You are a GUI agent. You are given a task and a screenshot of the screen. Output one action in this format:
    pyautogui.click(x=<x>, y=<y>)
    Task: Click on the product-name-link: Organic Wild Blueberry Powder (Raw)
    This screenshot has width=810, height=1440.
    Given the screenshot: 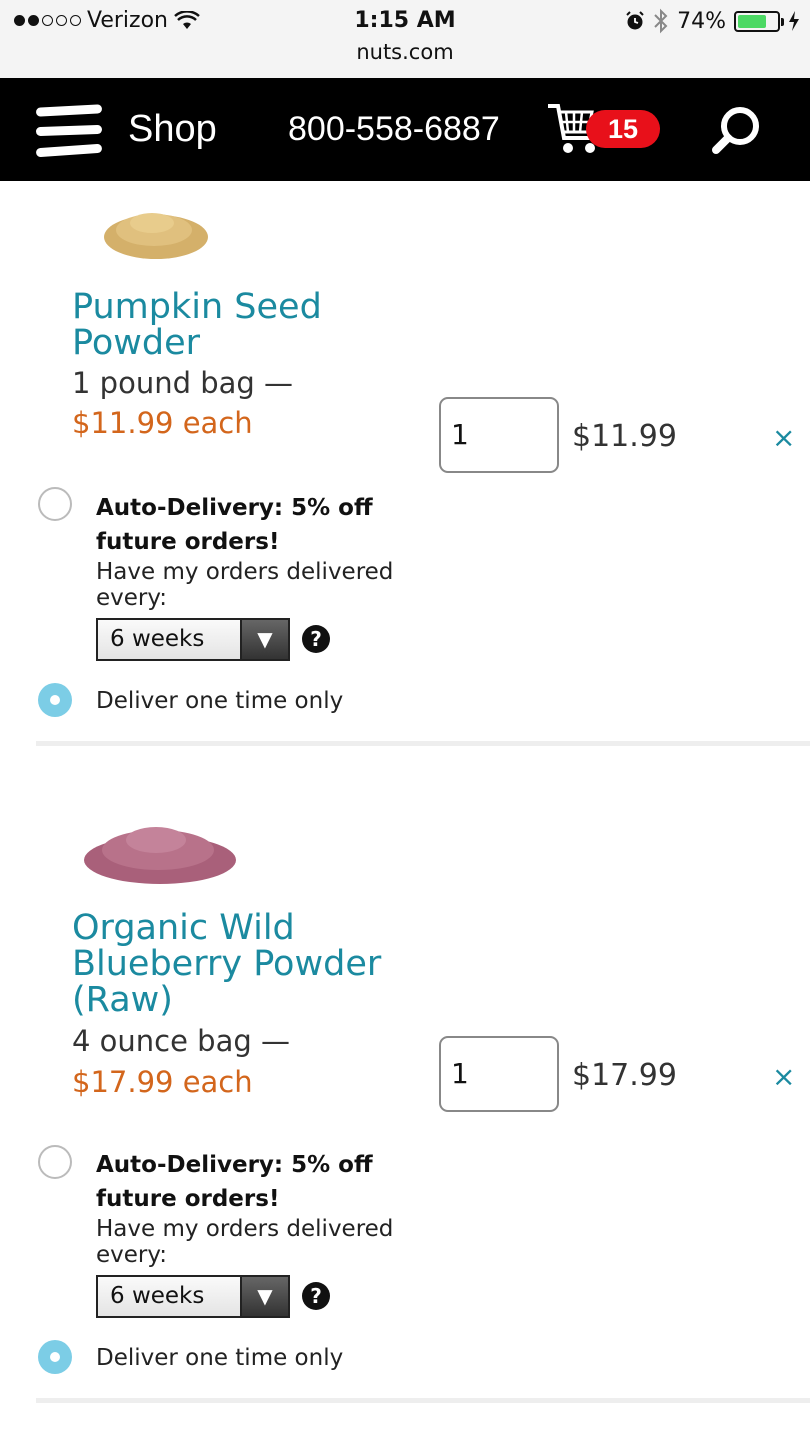 What is the action you would take?
    pyautogui.click(x=242, y=964)
    